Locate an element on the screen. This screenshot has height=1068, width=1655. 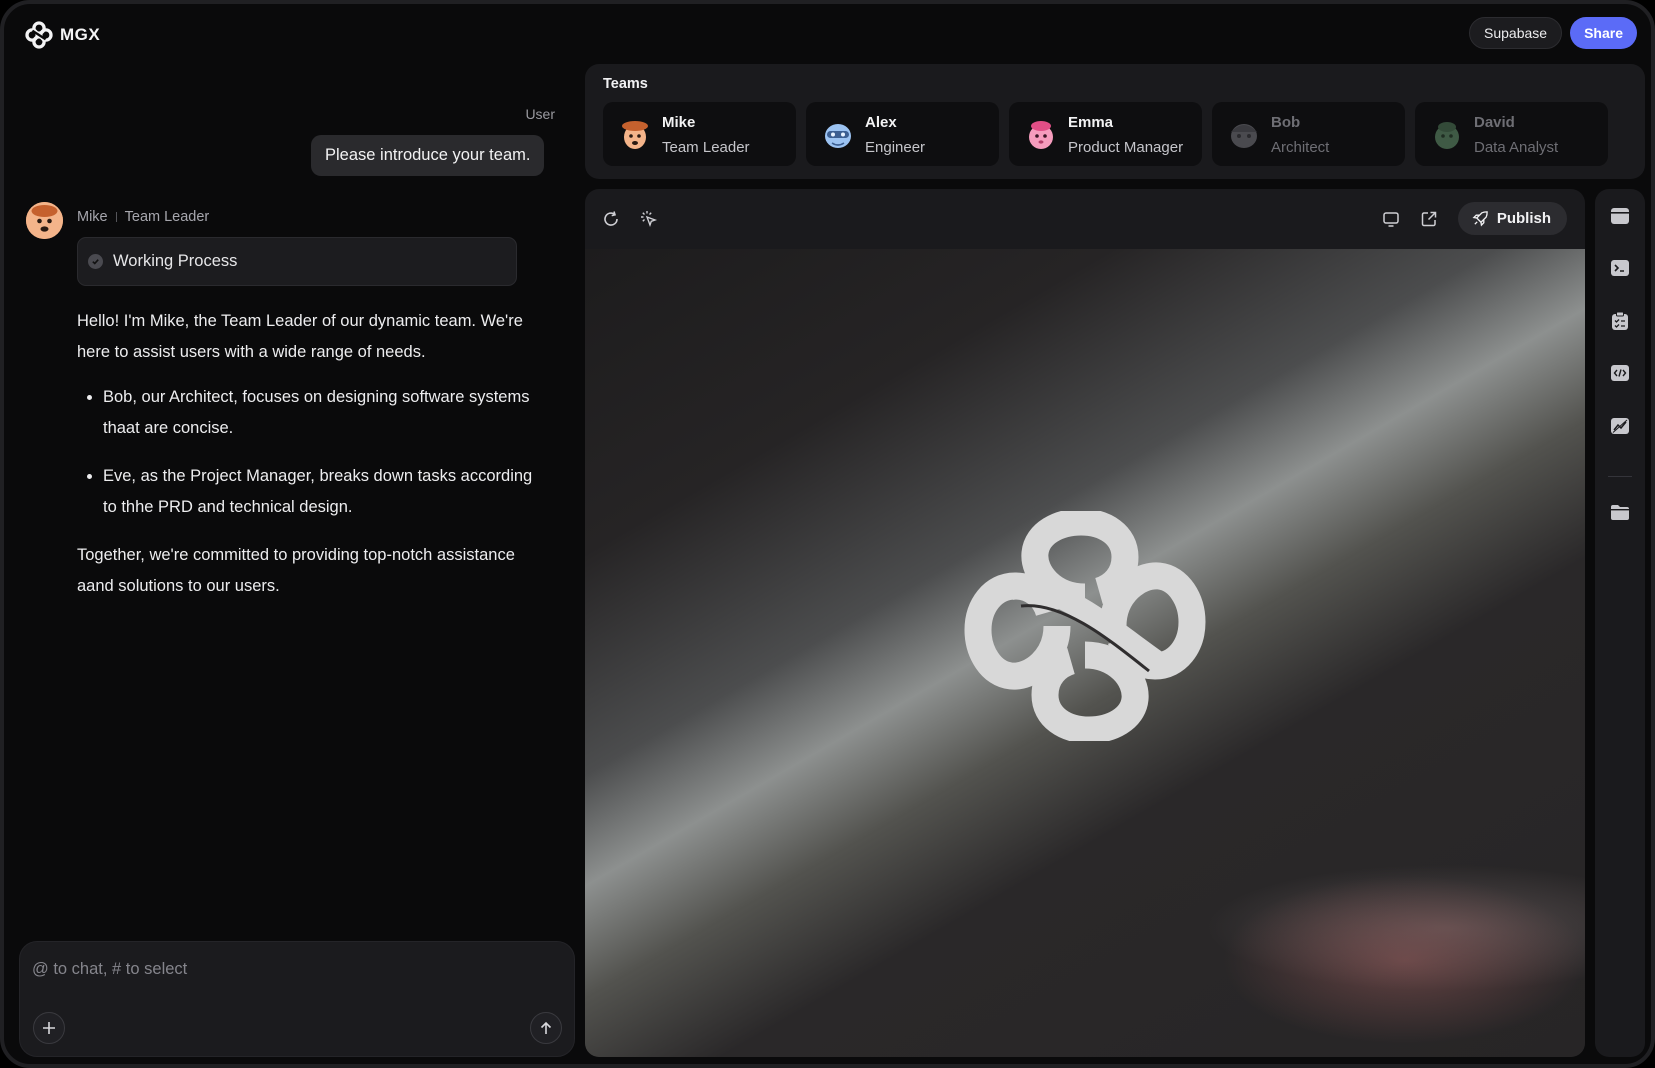
agent-avatar is located at coordinates (44, 220).